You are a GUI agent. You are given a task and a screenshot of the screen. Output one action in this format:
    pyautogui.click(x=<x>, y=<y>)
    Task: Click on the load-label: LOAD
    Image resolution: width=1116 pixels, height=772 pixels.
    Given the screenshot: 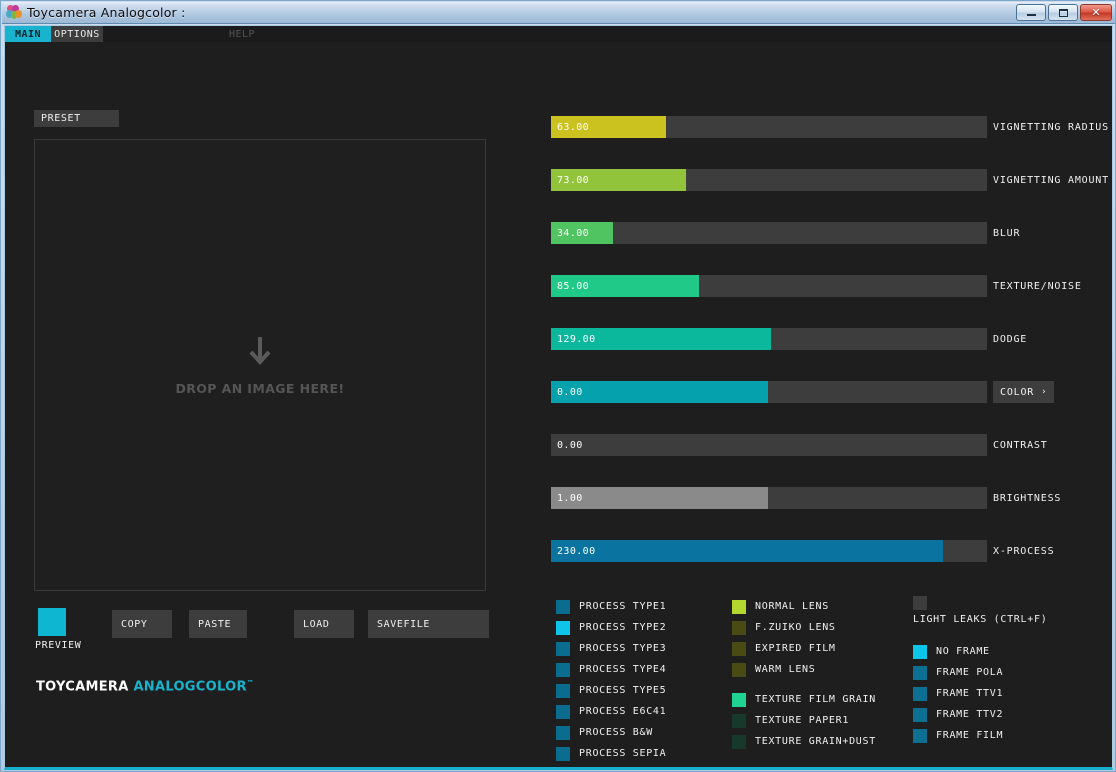 What is the action you would take?
    pyautogui.click(x=316, y=624)
    